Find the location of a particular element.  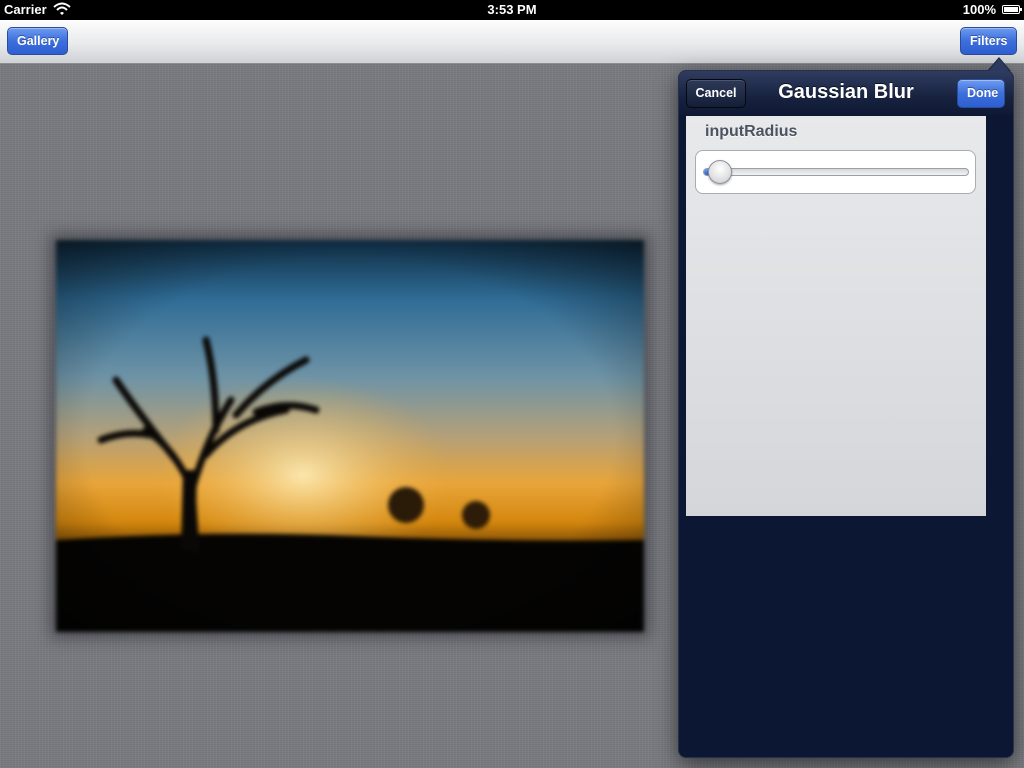

parameter-slider-cell is located at coordinates (835, 172).